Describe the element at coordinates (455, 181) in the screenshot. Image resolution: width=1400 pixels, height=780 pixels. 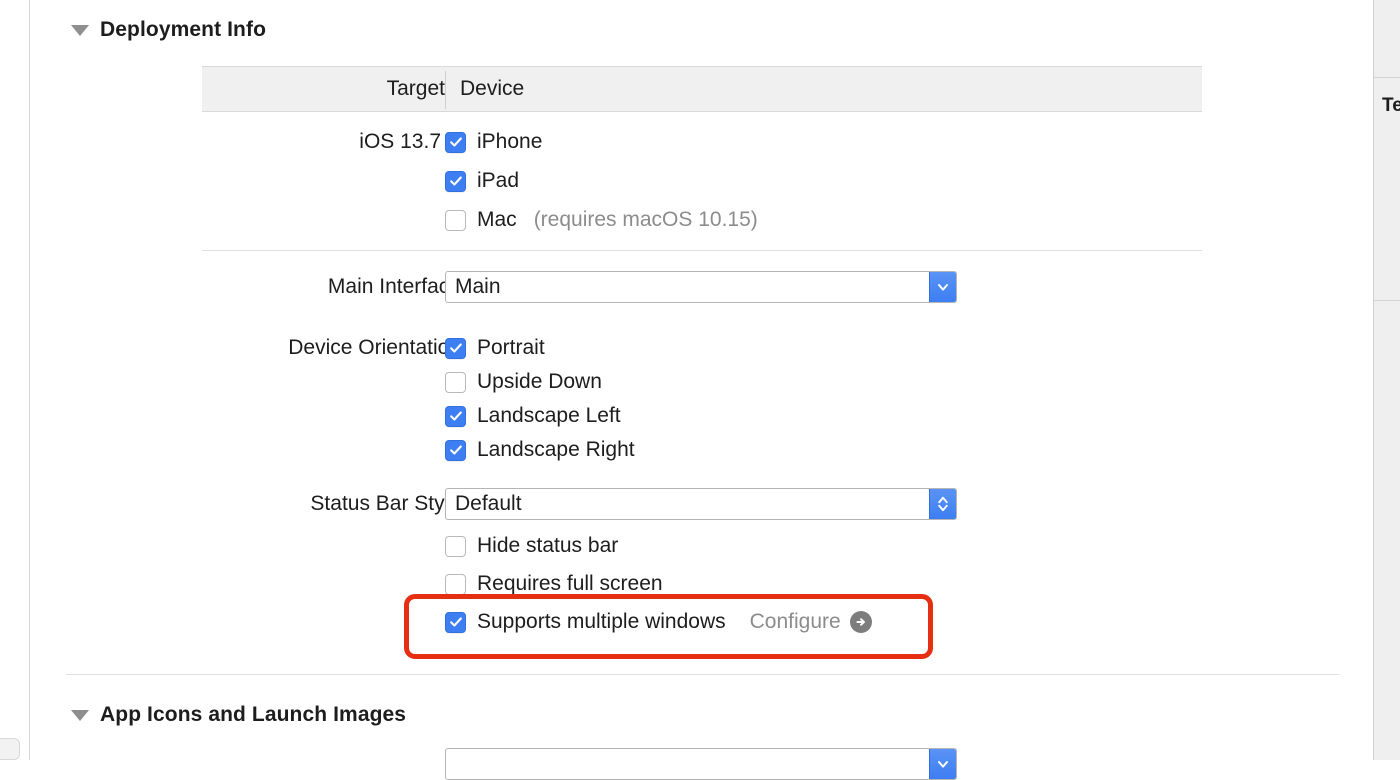
I see `checkbox-ipad` at that location.